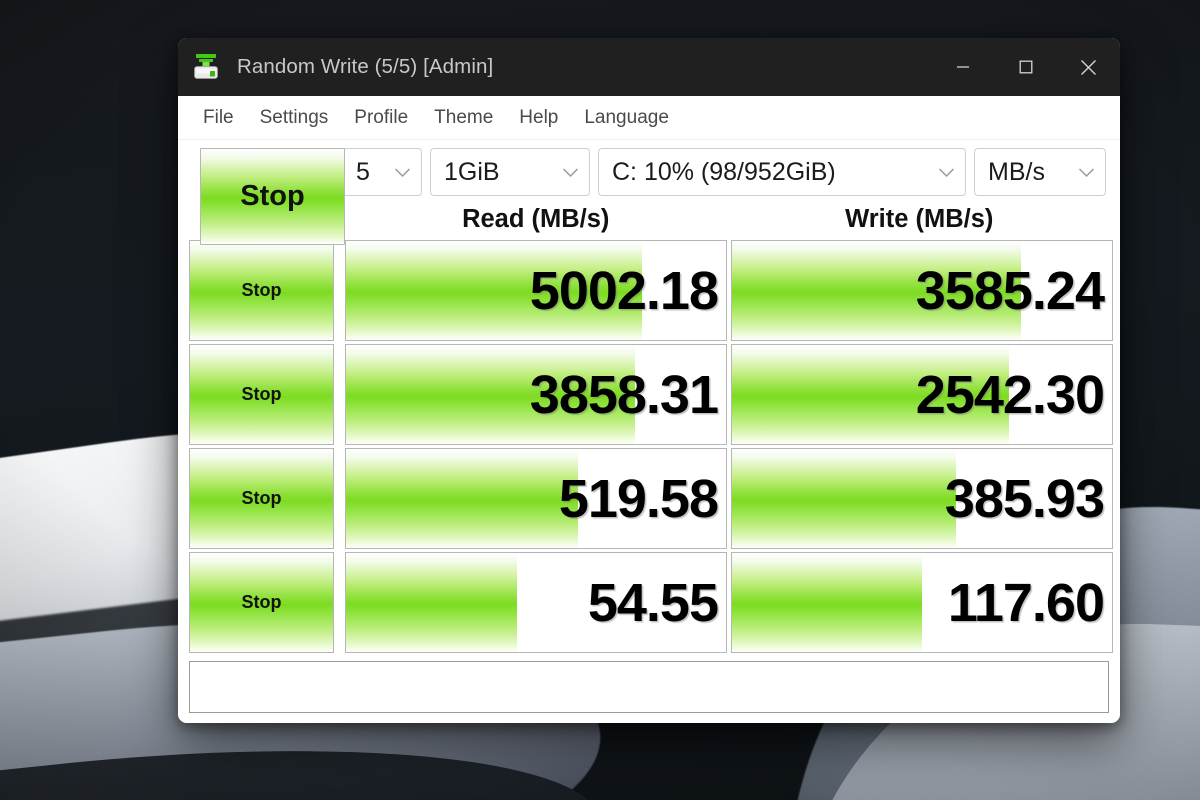 This screenshot has width=1200, height=800. What do you see at coordinates (261, 394) in the screenshot?
I see `stop-button-row-2: Stop` at bounding box center [261, 394].